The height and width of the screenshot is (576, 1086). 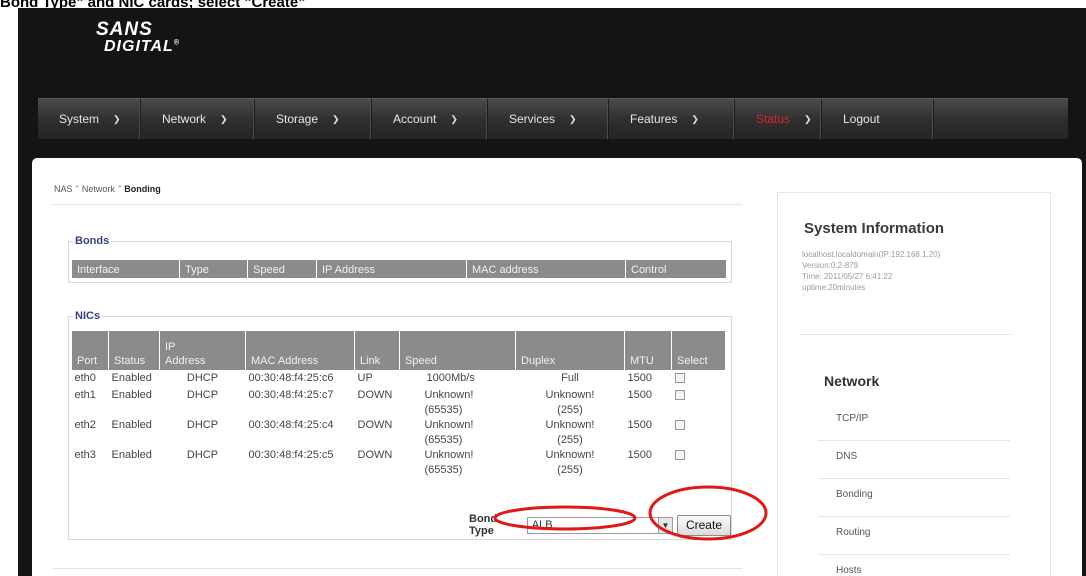 I want to click on system-information-title: System Information, so click(x=874, y=228).